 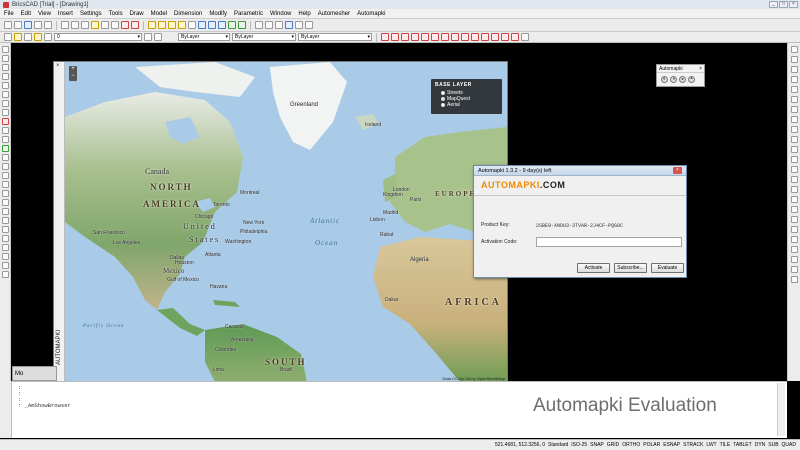 What do you see at coordinates (75, 25) in the screenshot?
I see `copy-icon` at bounding box center [75, 25].